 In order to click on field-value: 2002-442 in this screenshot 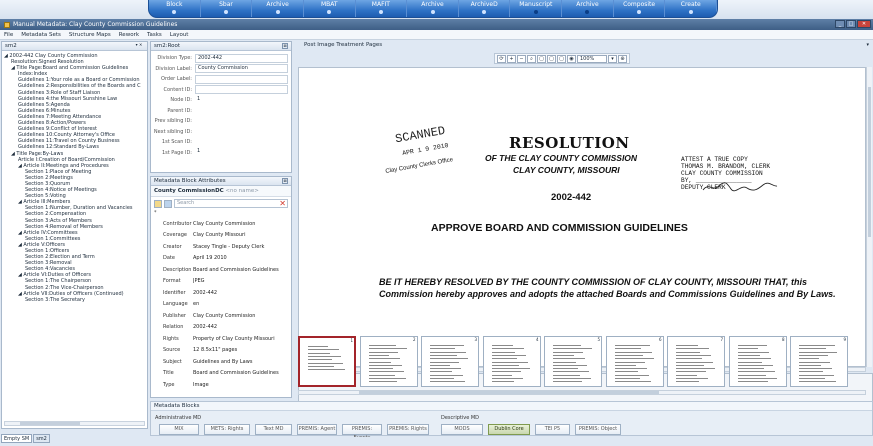, I will do `click(241, 58)`.